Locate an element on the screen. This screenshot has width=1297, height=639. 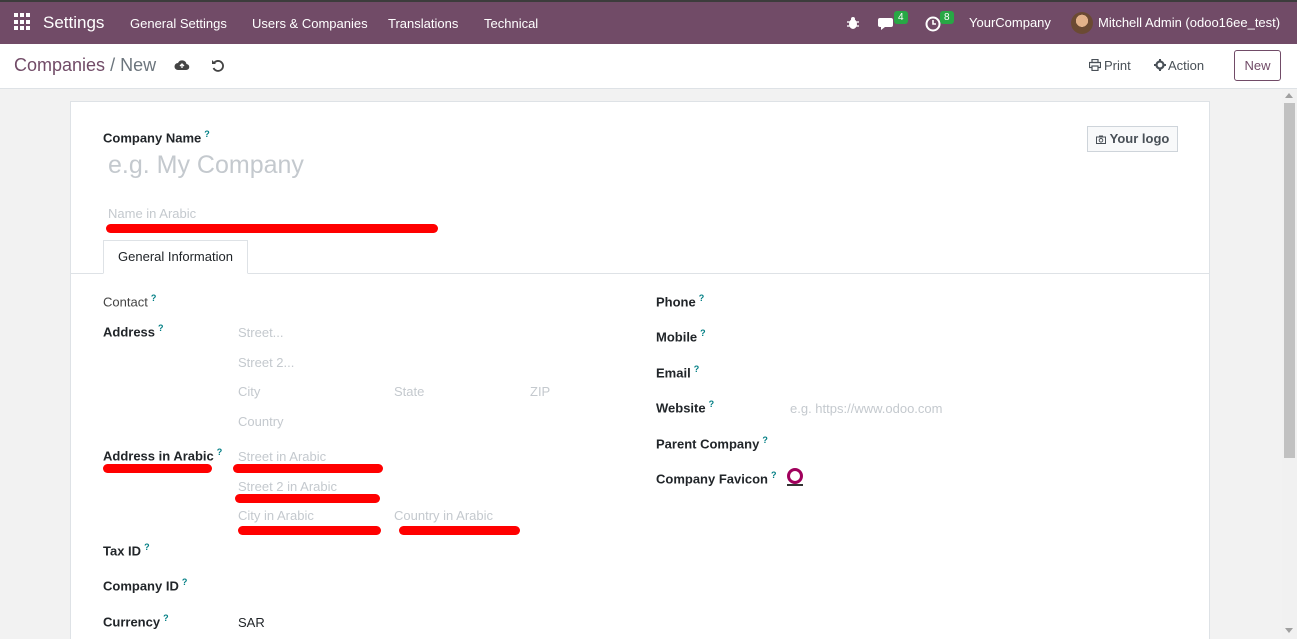
tab-general-information: General Information is located at coordinates (175, 257).